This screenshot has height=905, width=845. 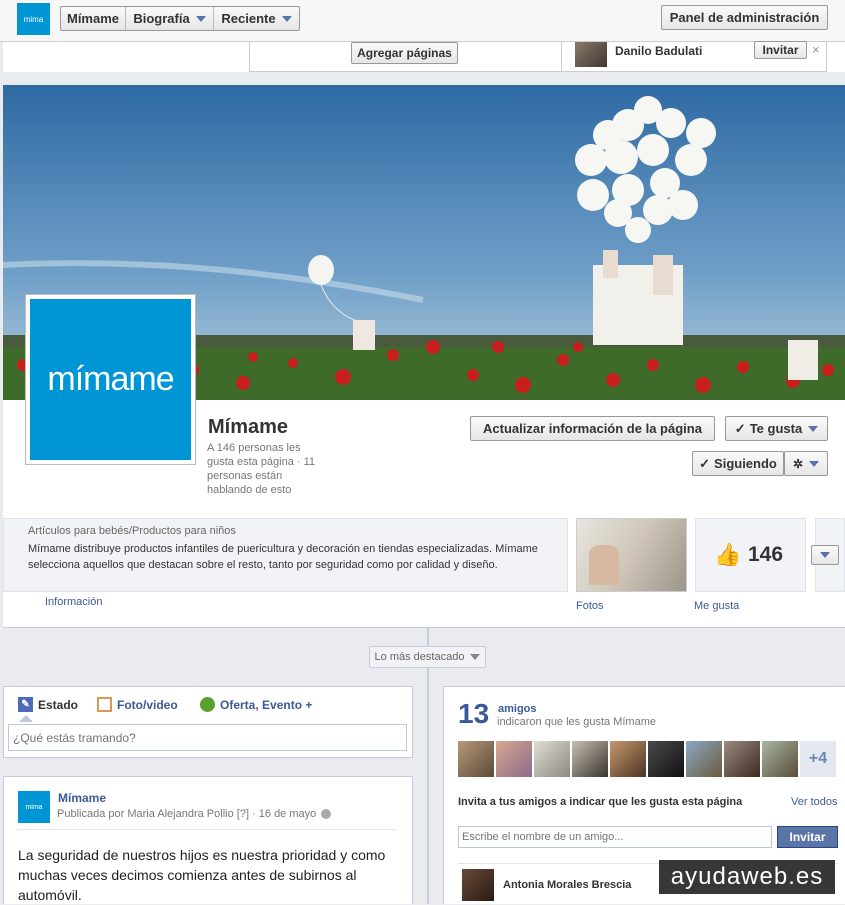 What do you see at coordinates (747, 877) in the screenshot?
I see `watermark: ayudaweb.es` at bounding box center [747, 877].